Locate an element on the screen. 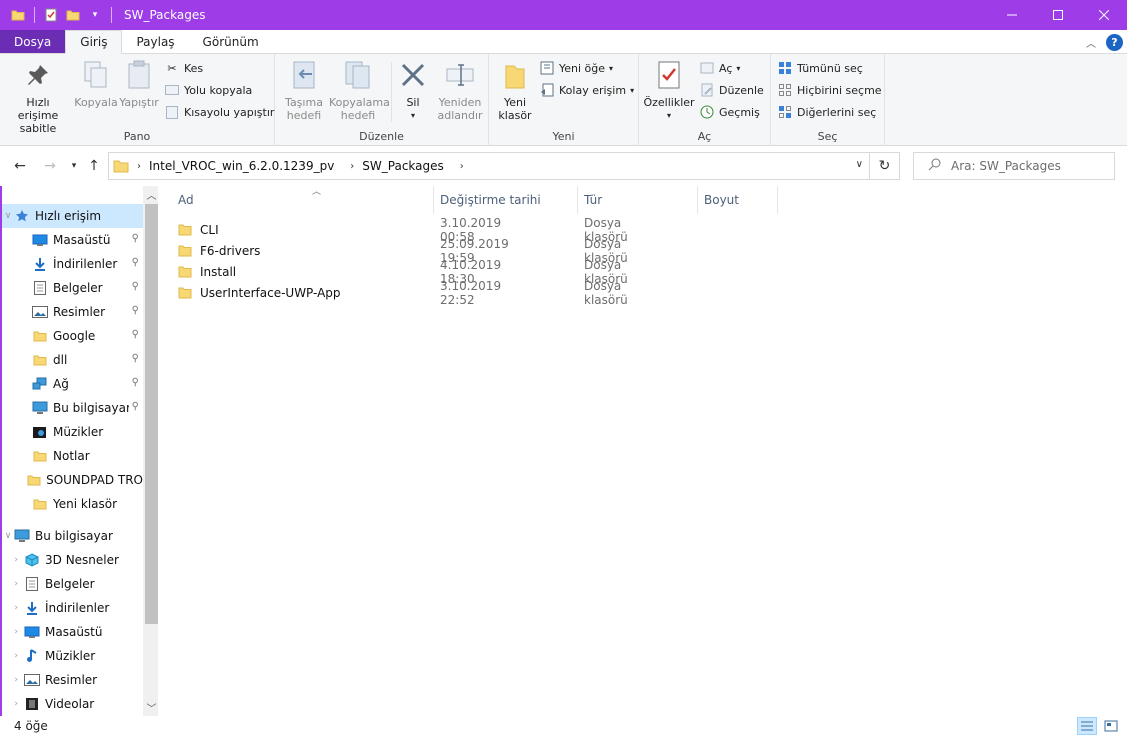 The width and height of the screenshot is (1127, 736). edit-button: Düzenle is located at coordinates (731, 90).